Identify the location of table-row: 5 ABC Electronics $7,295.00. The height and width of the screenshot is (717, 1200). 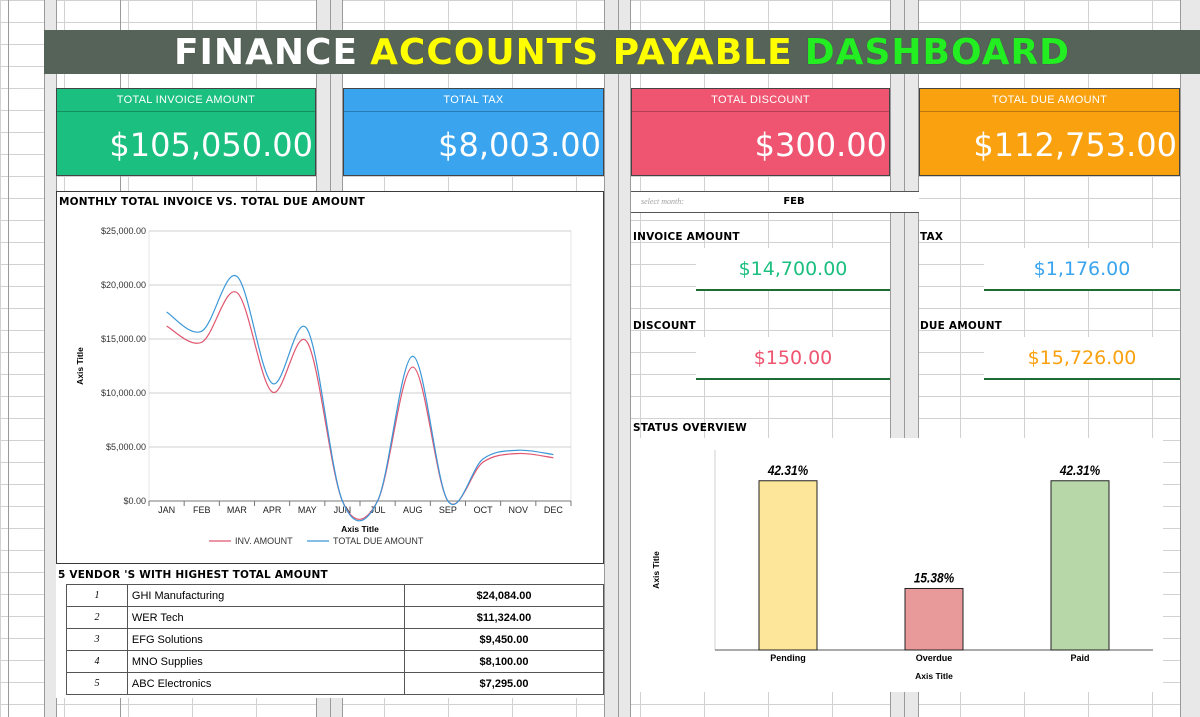
(335, 683).